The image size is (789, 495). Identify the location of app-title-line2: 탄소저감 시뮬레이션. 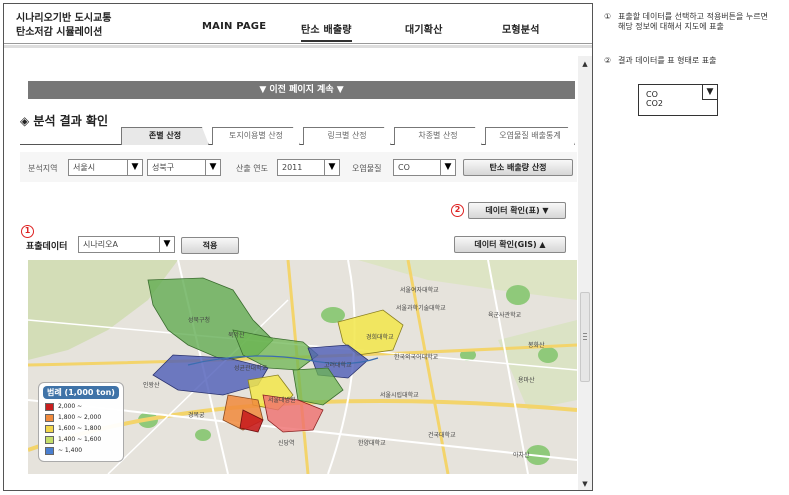
(59, 32).